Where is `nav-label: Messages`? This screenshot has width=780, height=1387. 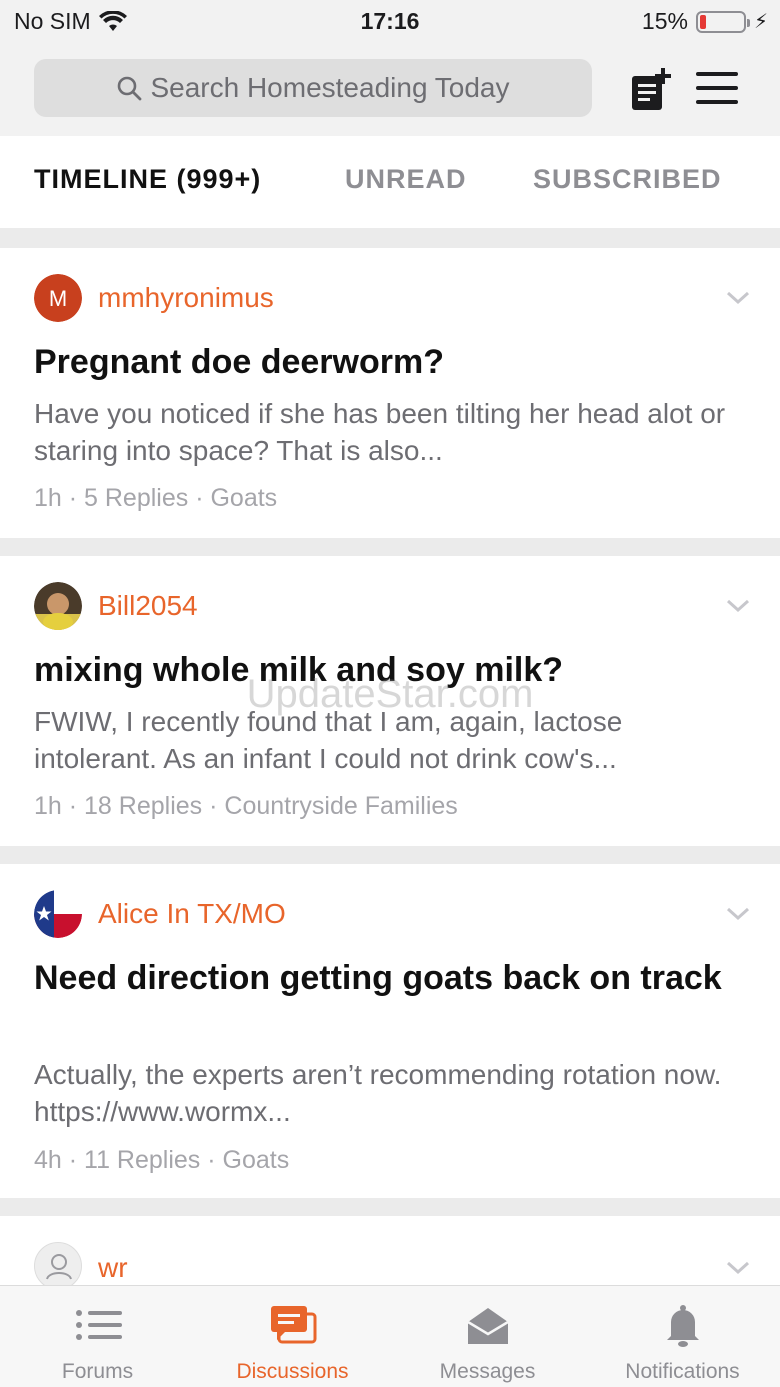 nav-label: Messages is located at coordinates (487, 1371).